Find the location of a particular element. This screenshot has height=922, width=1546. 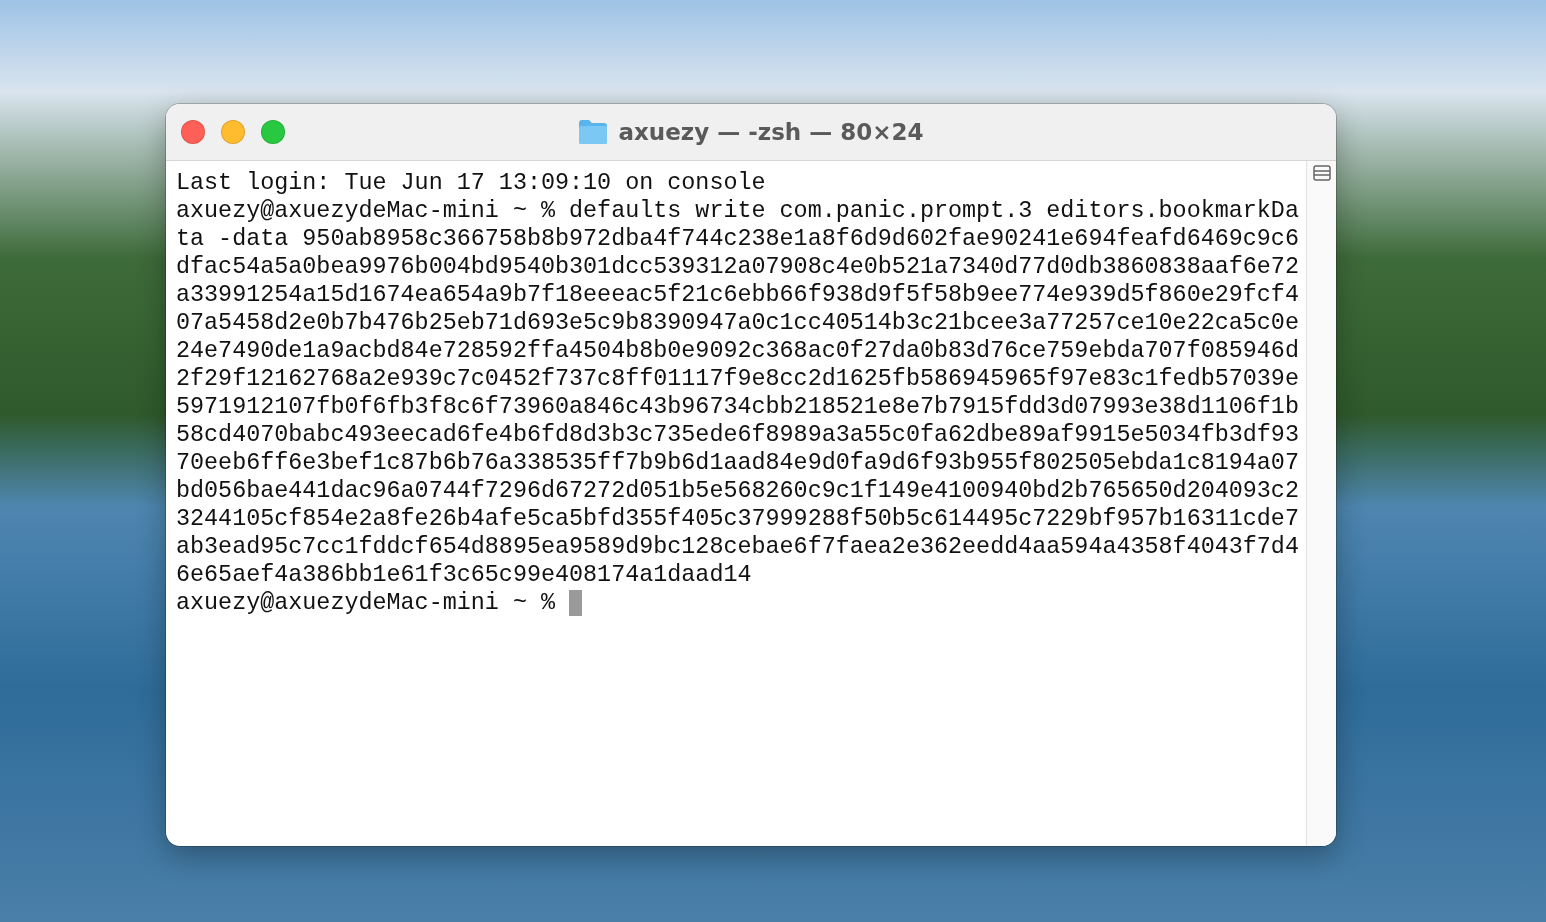

zoom-button is located at coordinates (273, 132).